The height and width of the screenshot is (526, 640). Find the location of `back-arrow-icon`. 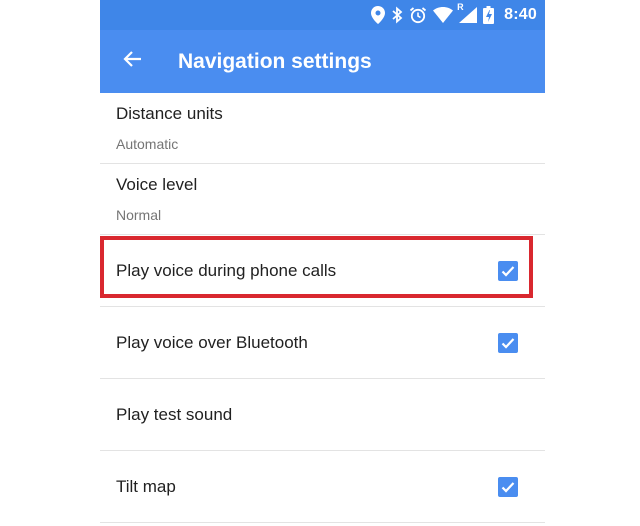

back-arrow-icon is located at coordinates (132, 61).